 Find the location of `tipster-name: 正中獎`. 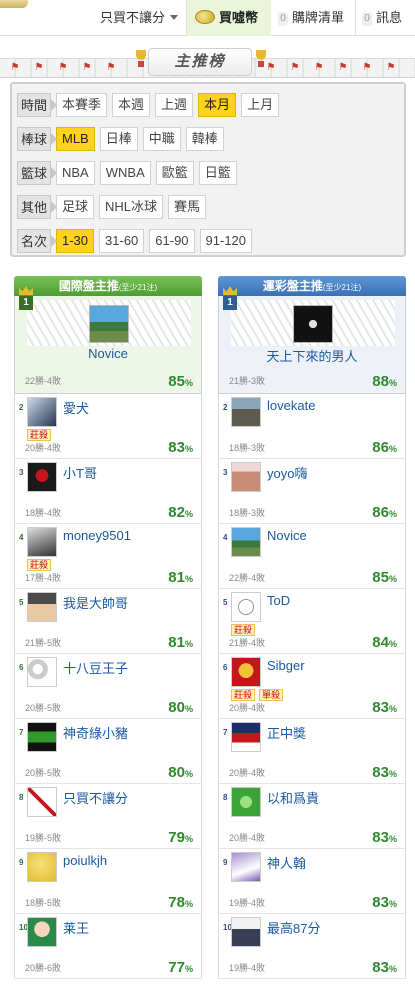

tipster-name: 正中獎 is located at coordinates (286, 732).